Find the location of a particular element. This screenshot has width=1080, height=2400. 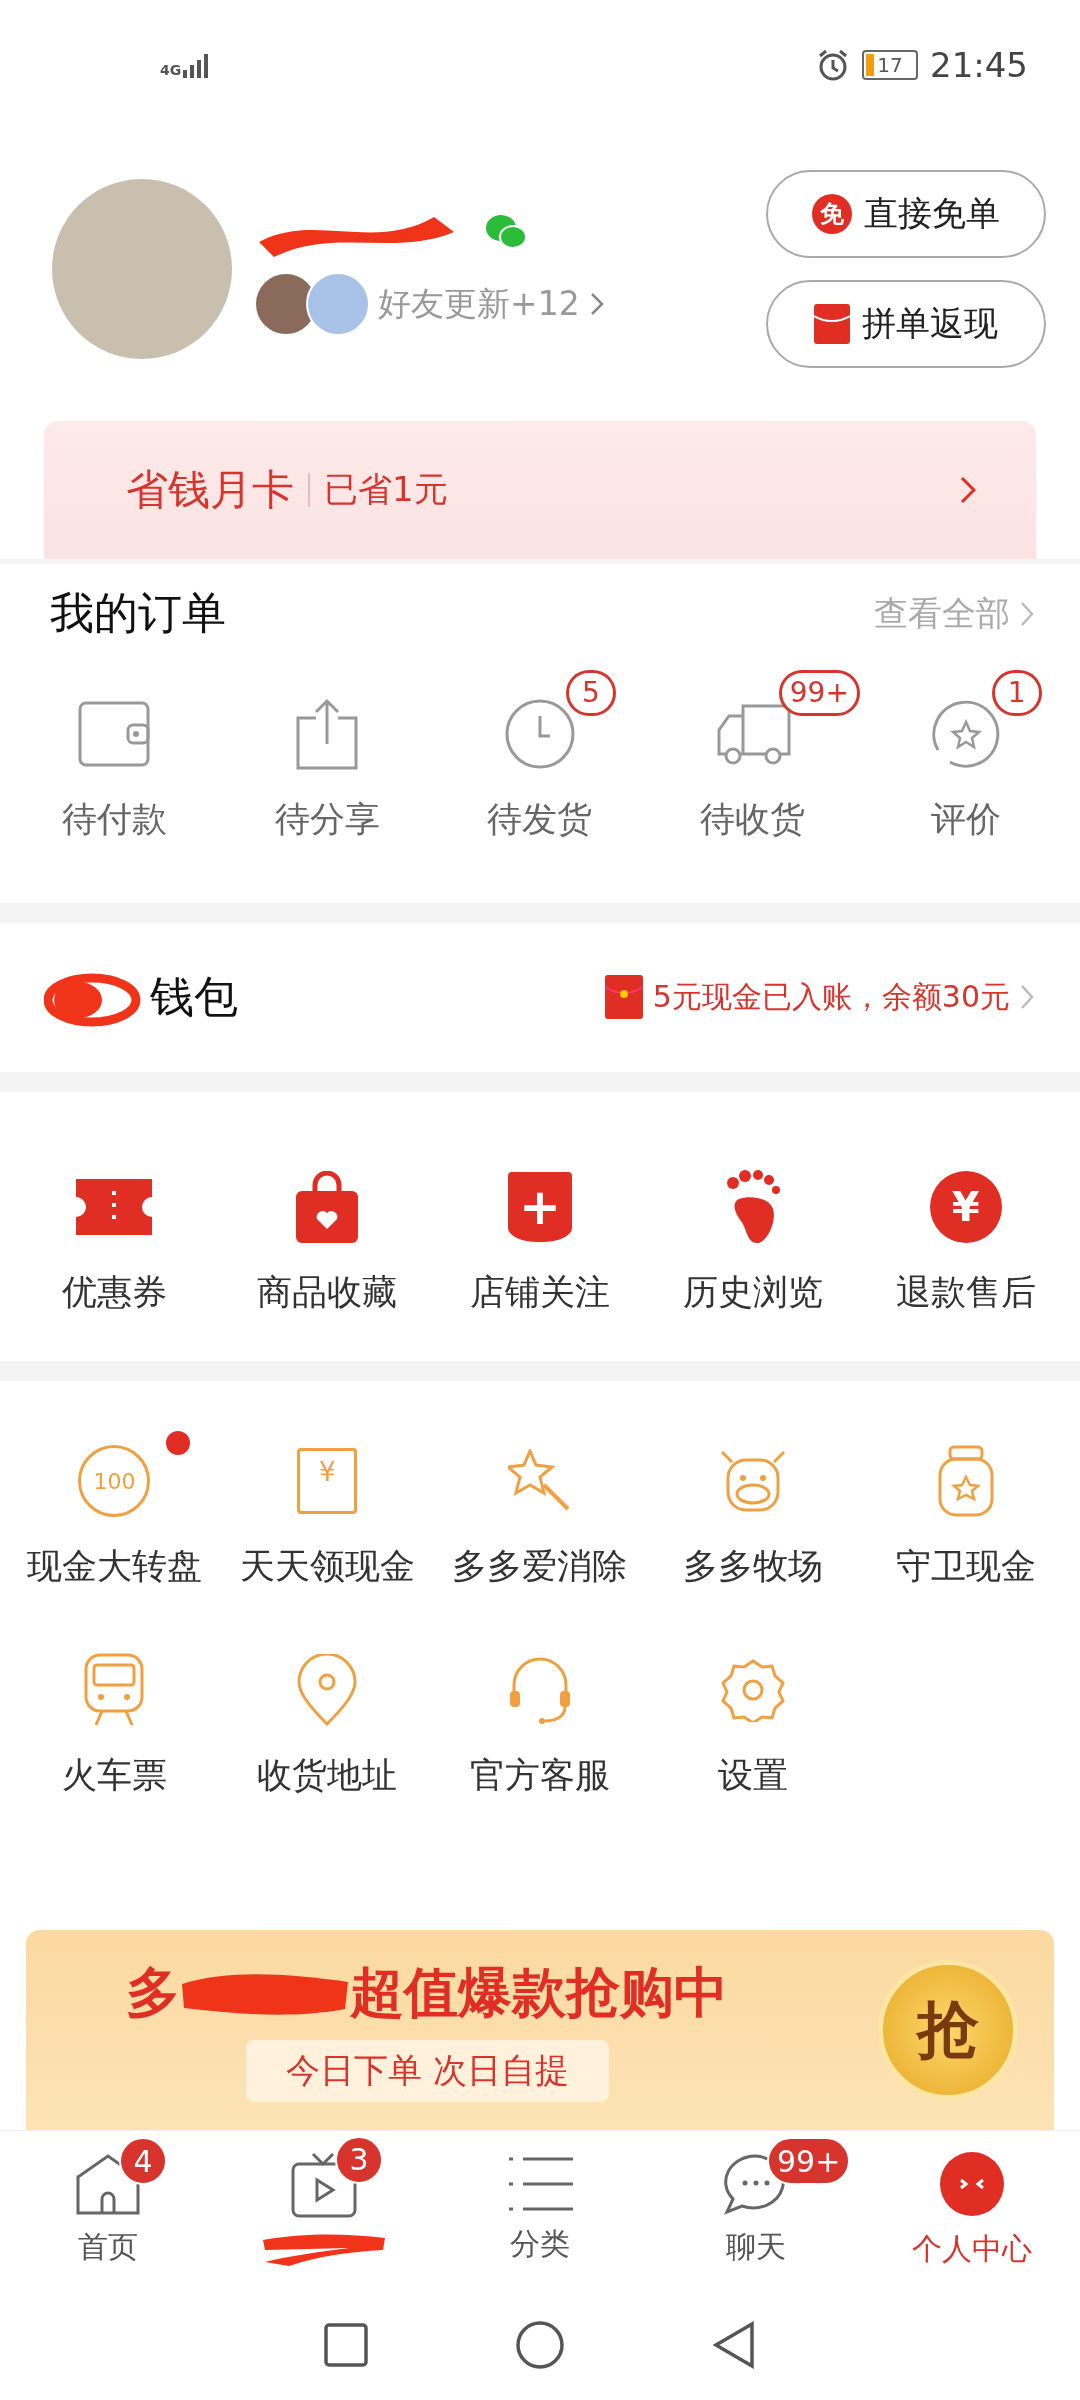

envelope-icon: ¥ is located at coordinates (327, 1481).